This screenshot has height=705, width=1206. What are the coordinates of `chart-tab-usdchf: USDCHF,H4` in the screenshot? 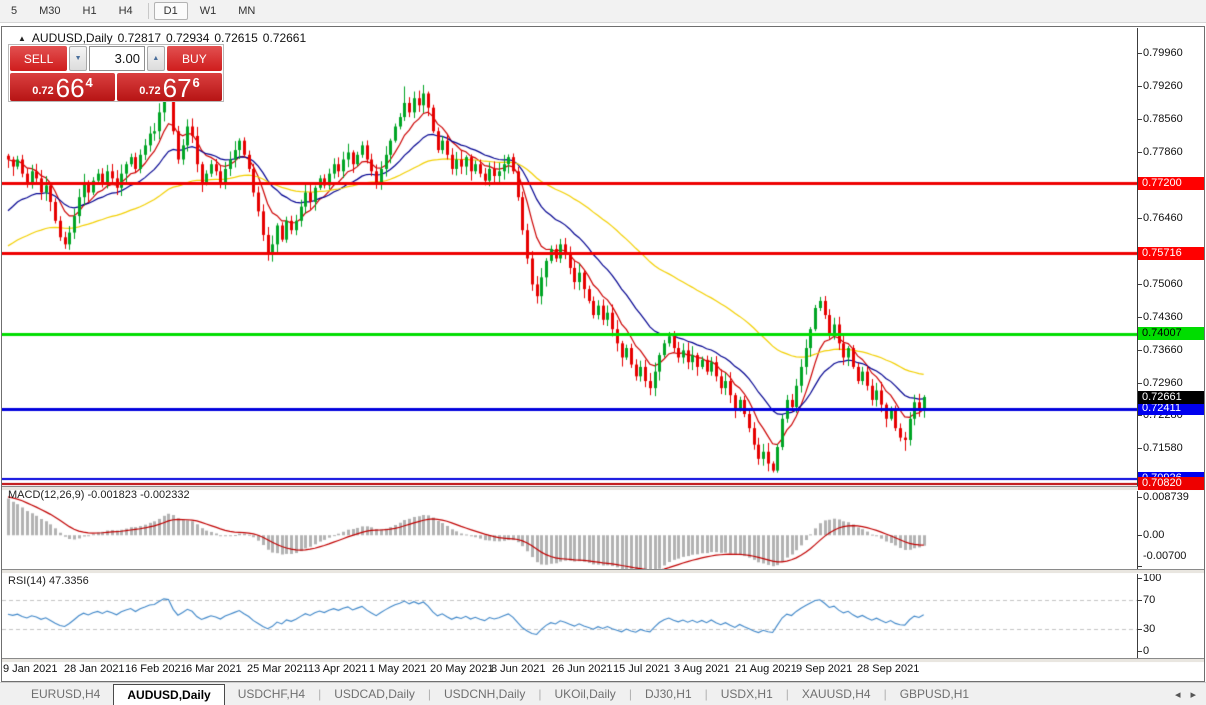 It's located at (271, 694).